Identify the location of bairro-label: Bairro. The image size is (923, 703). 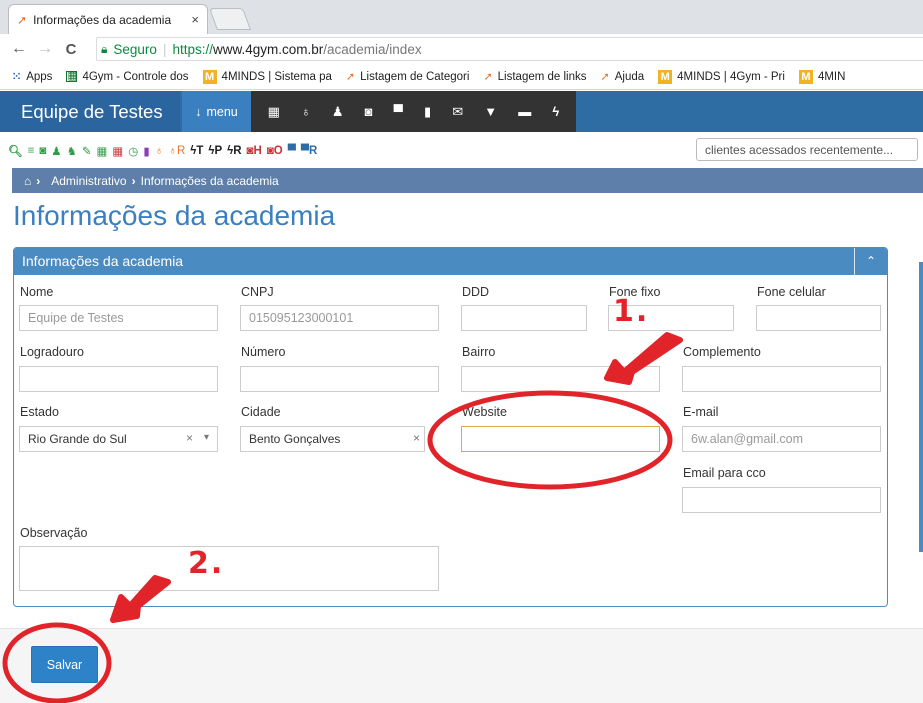
(479, 352).